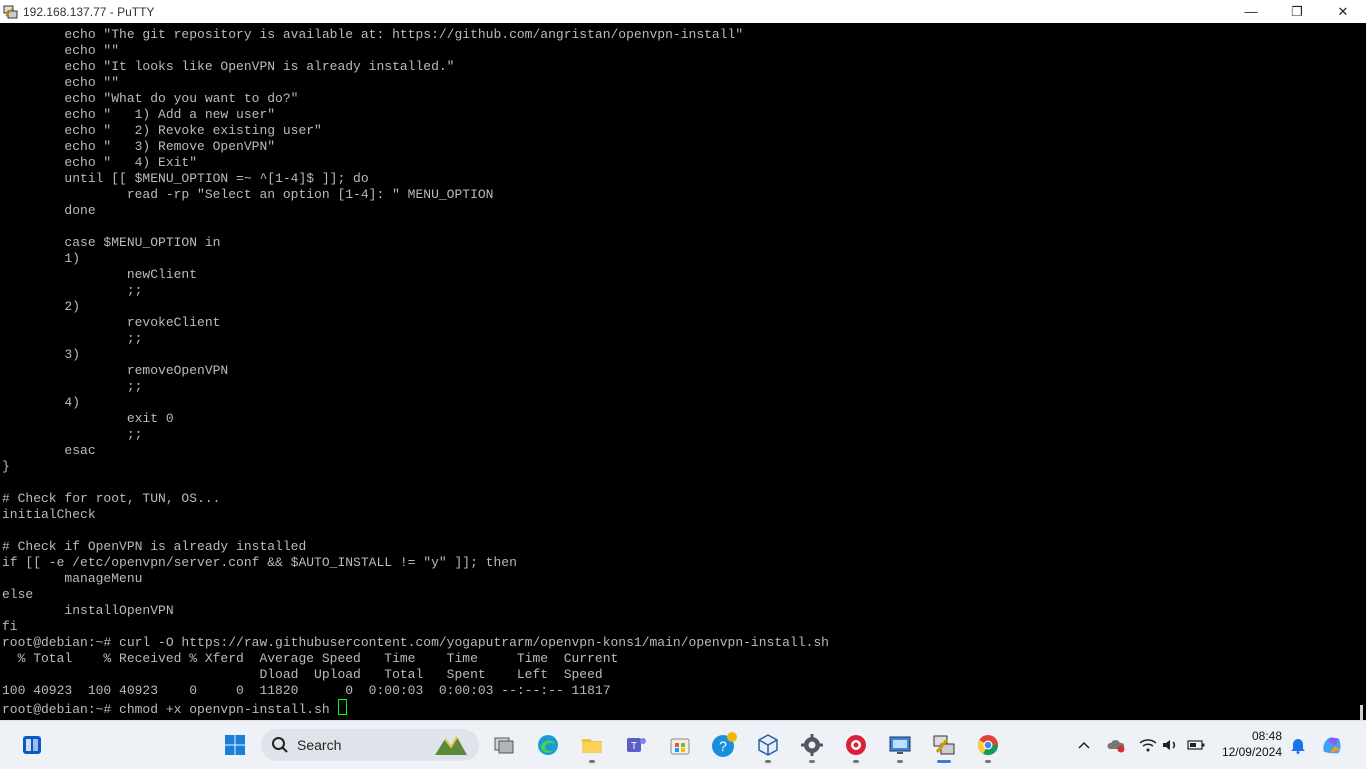  Describe the element at coordinates (319, 745) in the screenshot. I see `search-label: Search` at that location.